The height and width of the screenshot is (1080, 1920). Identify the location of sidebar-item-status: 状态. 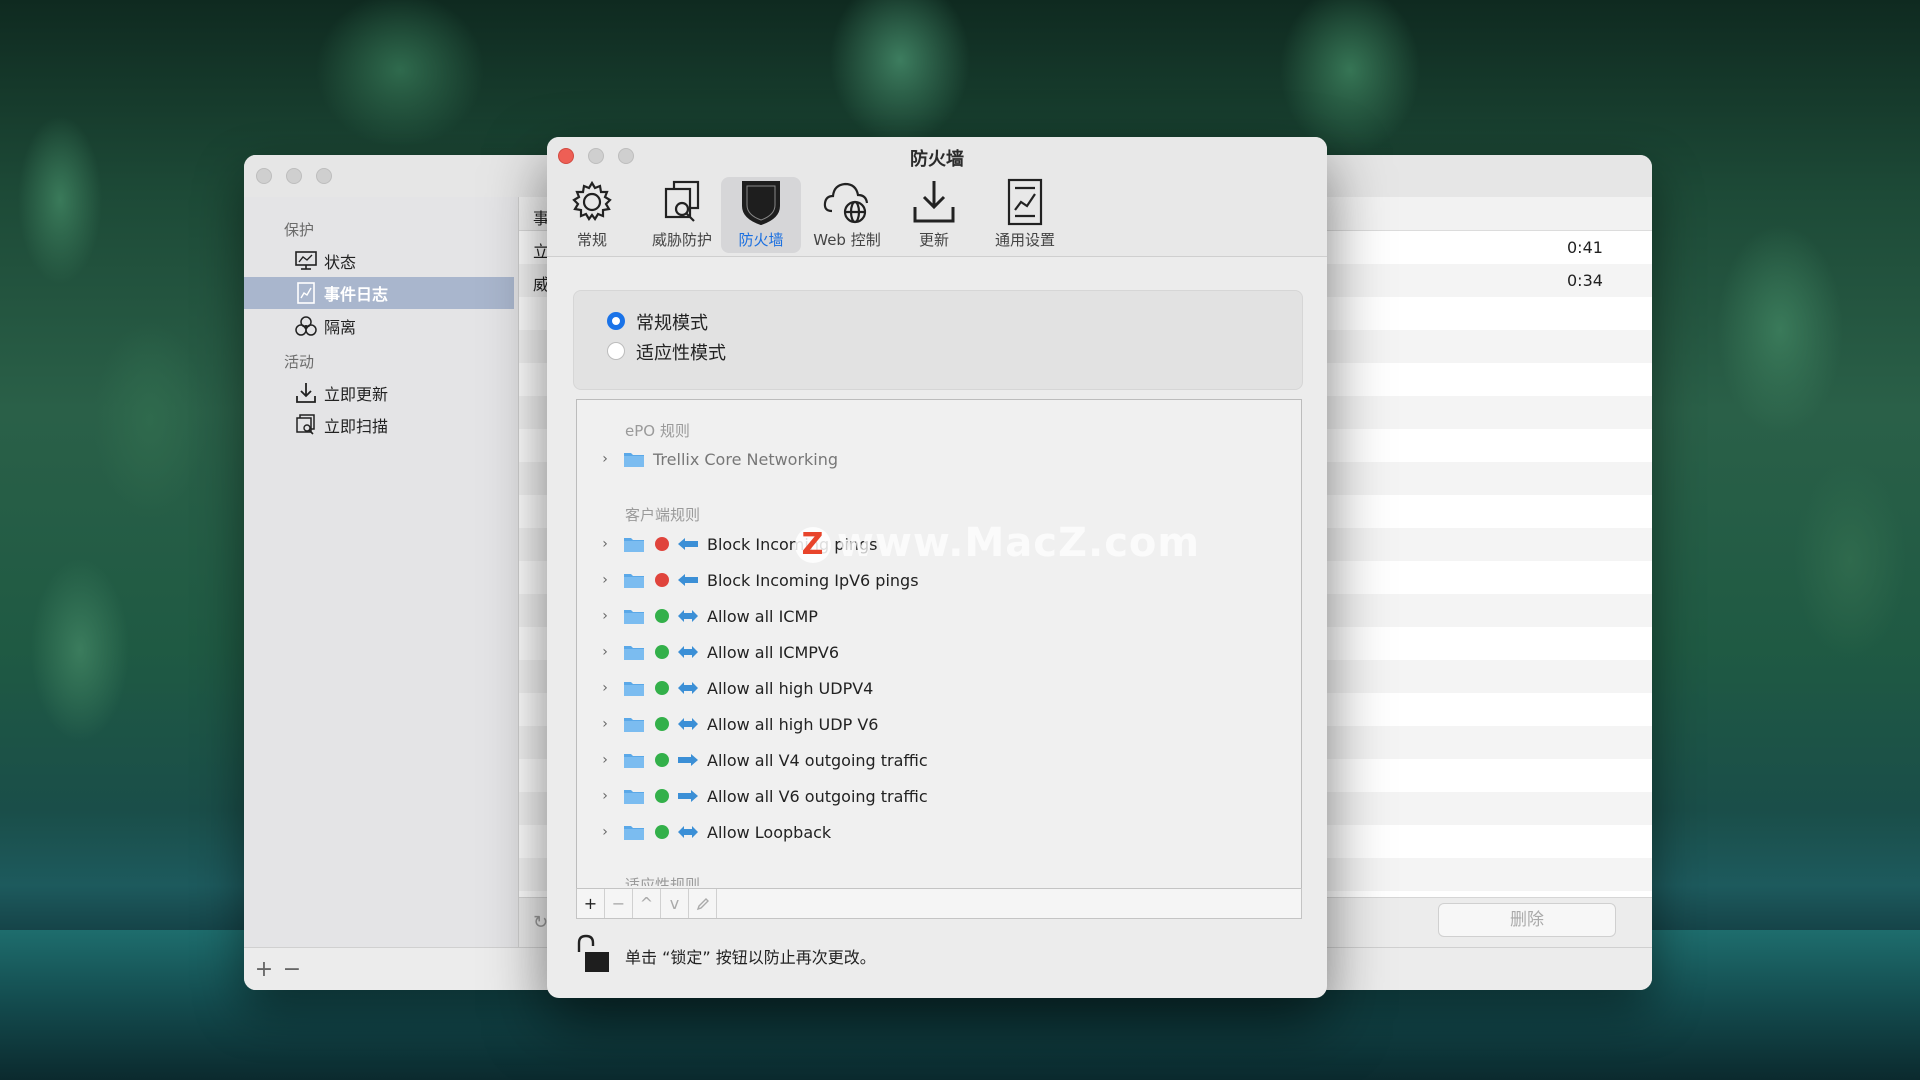
(379, 261).